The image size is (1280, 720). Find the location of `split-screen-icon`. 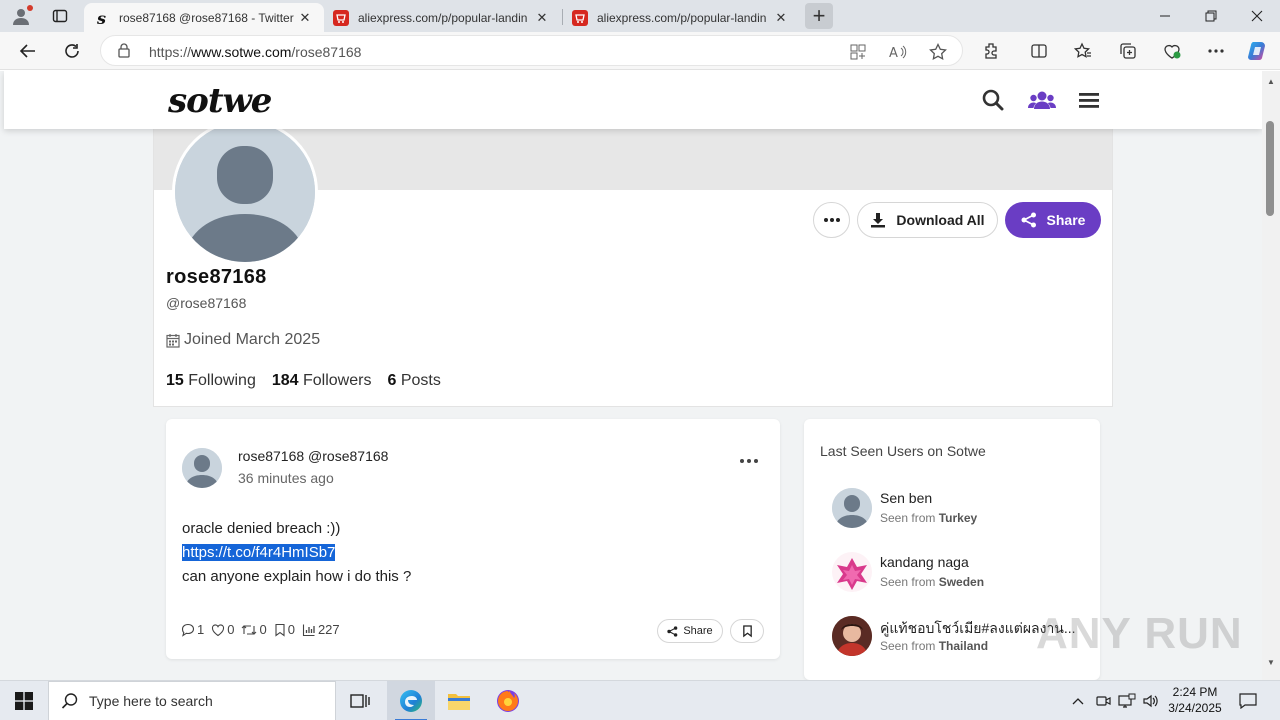

split-screen-icon is located at coordinates (1039, 51).